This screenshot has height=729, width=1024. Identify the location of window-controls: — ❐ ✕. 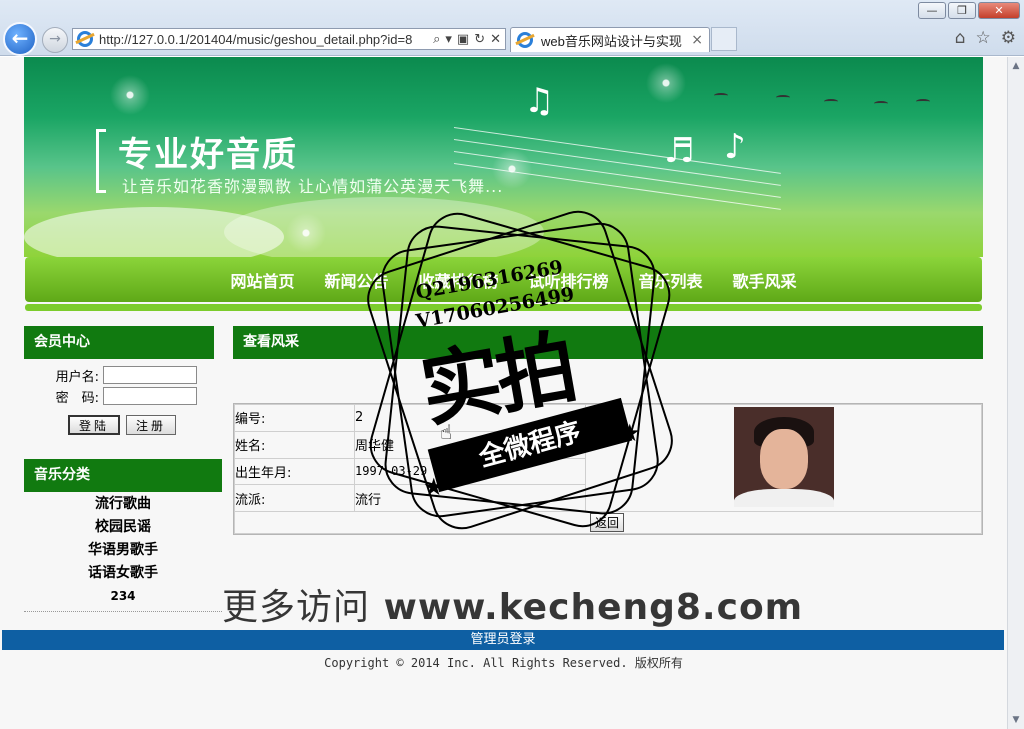
(969, 10).